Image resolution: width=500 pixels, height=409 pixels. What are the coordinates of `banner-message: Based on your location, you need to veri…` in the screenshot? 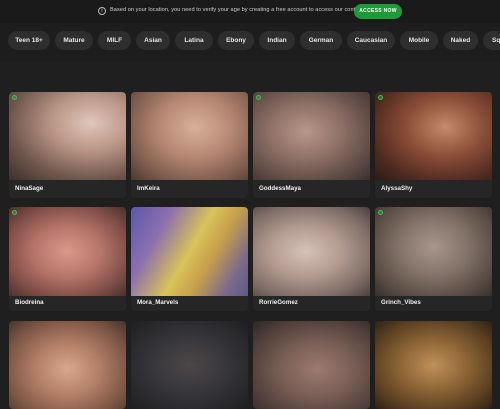 It's located at (237, 10).